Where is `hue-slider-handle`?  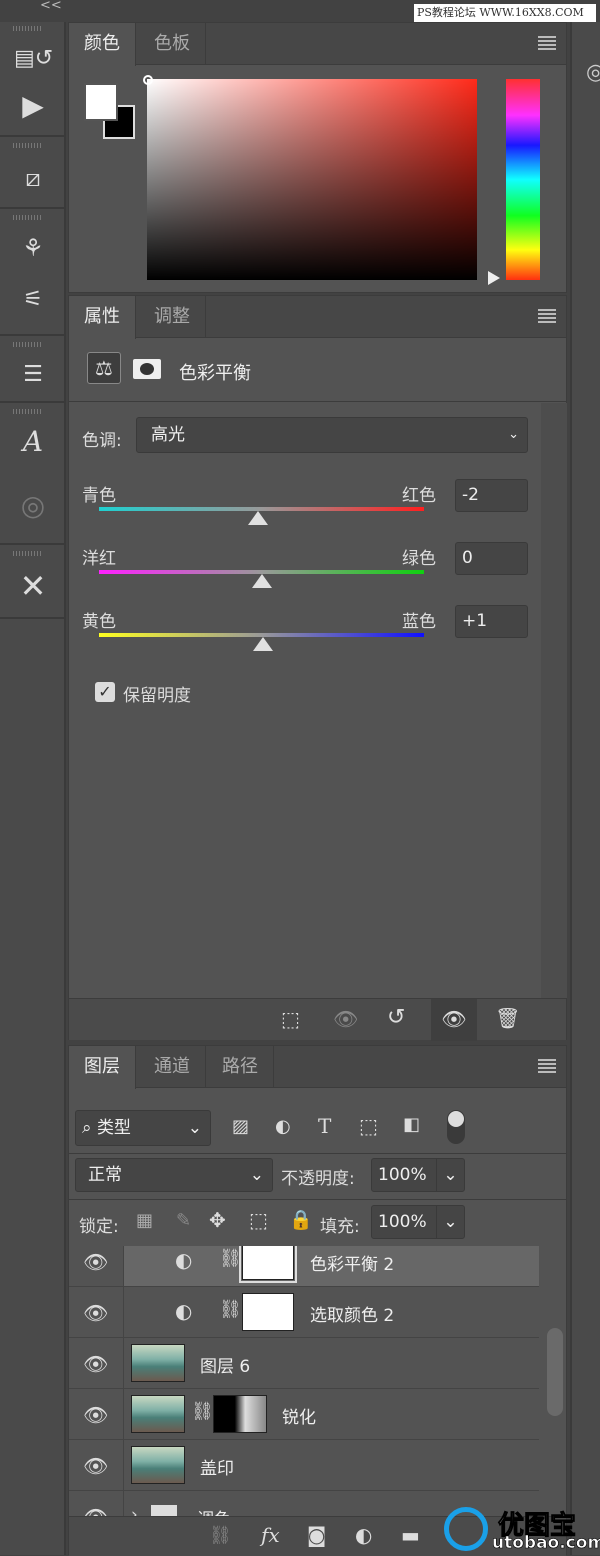
hue-slider-handle is located at coordinates (494, 278).